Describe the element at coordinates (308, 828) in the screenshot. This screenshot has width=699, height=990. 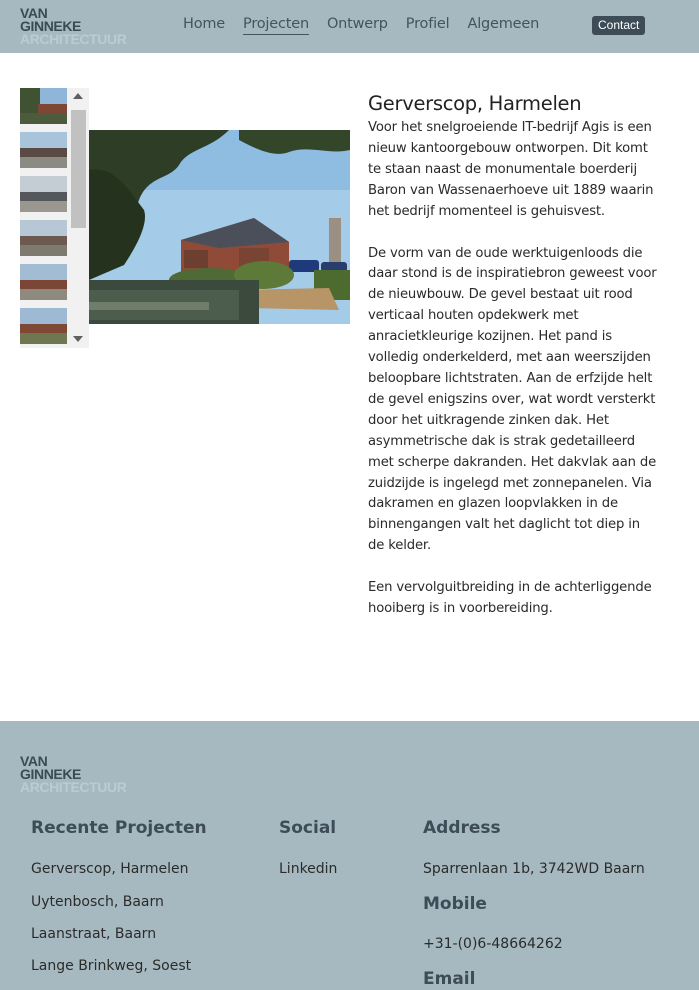
I see `social-heading: Social` at that location.